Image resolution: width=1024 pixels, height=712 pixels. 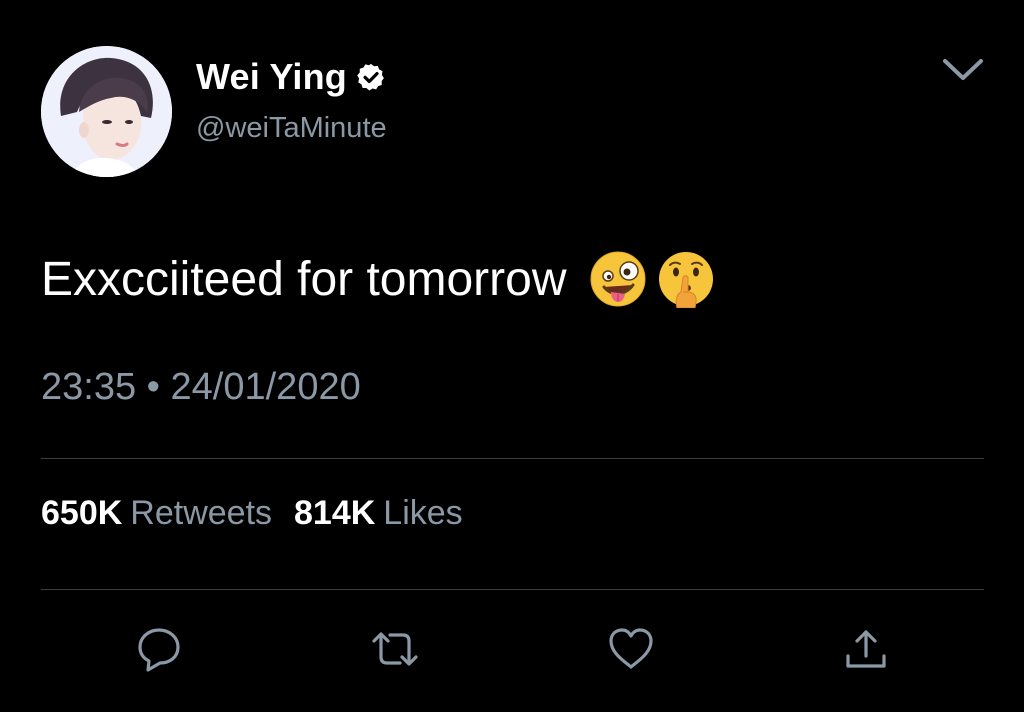 I want to click on tweet-date: 24/01/2020, so click(x=266, y=387).